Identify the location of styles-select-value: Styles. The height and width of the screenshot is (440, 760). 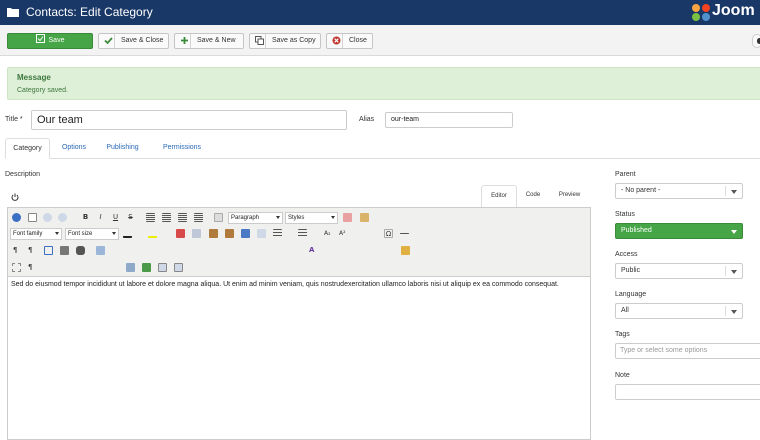
(296, 218).